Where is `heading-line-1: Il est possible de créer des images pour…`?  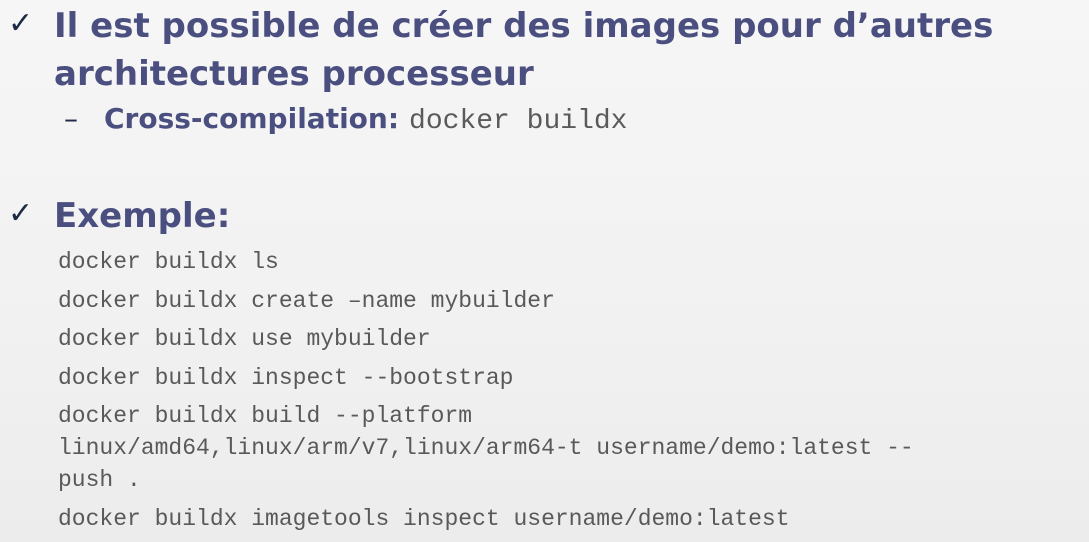
heading-line-1: Il est possible de créer des images pour… is located at coordinates (524, 26).